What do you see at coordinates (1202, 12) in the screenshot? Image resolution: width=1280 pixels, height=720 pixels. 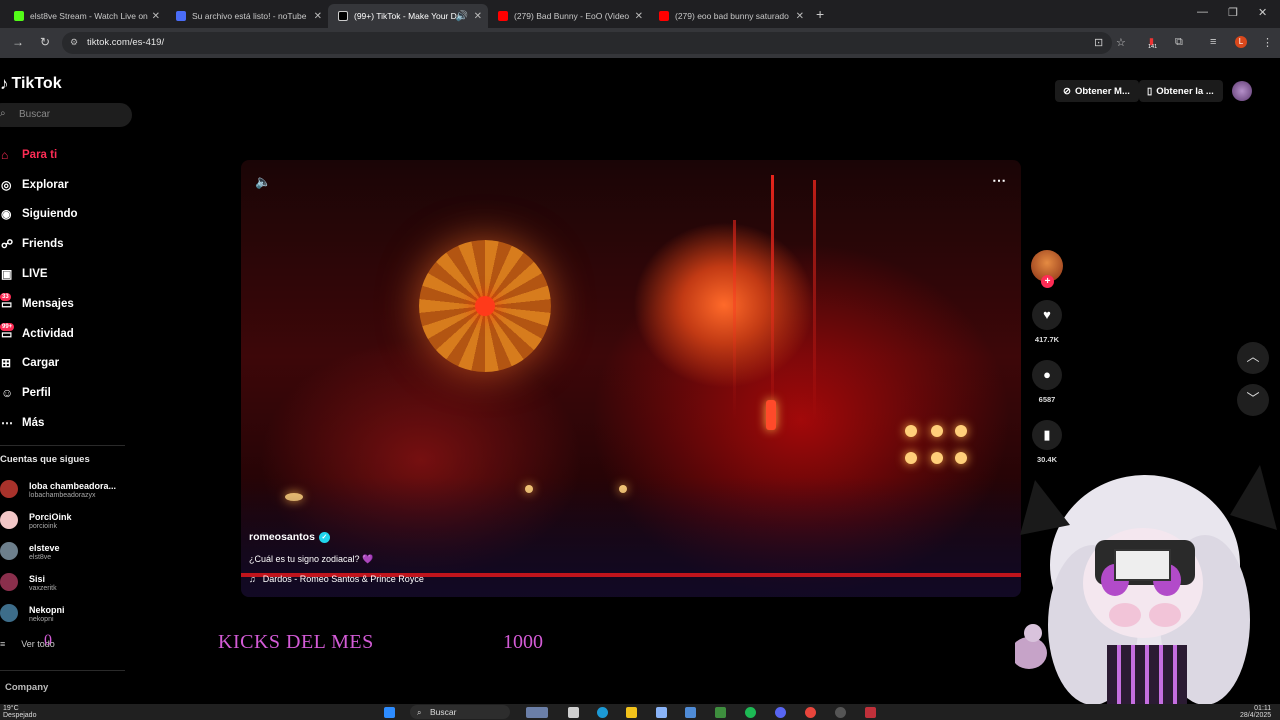 I see `minimize-icon: —` at bounding box center [1202, 12].